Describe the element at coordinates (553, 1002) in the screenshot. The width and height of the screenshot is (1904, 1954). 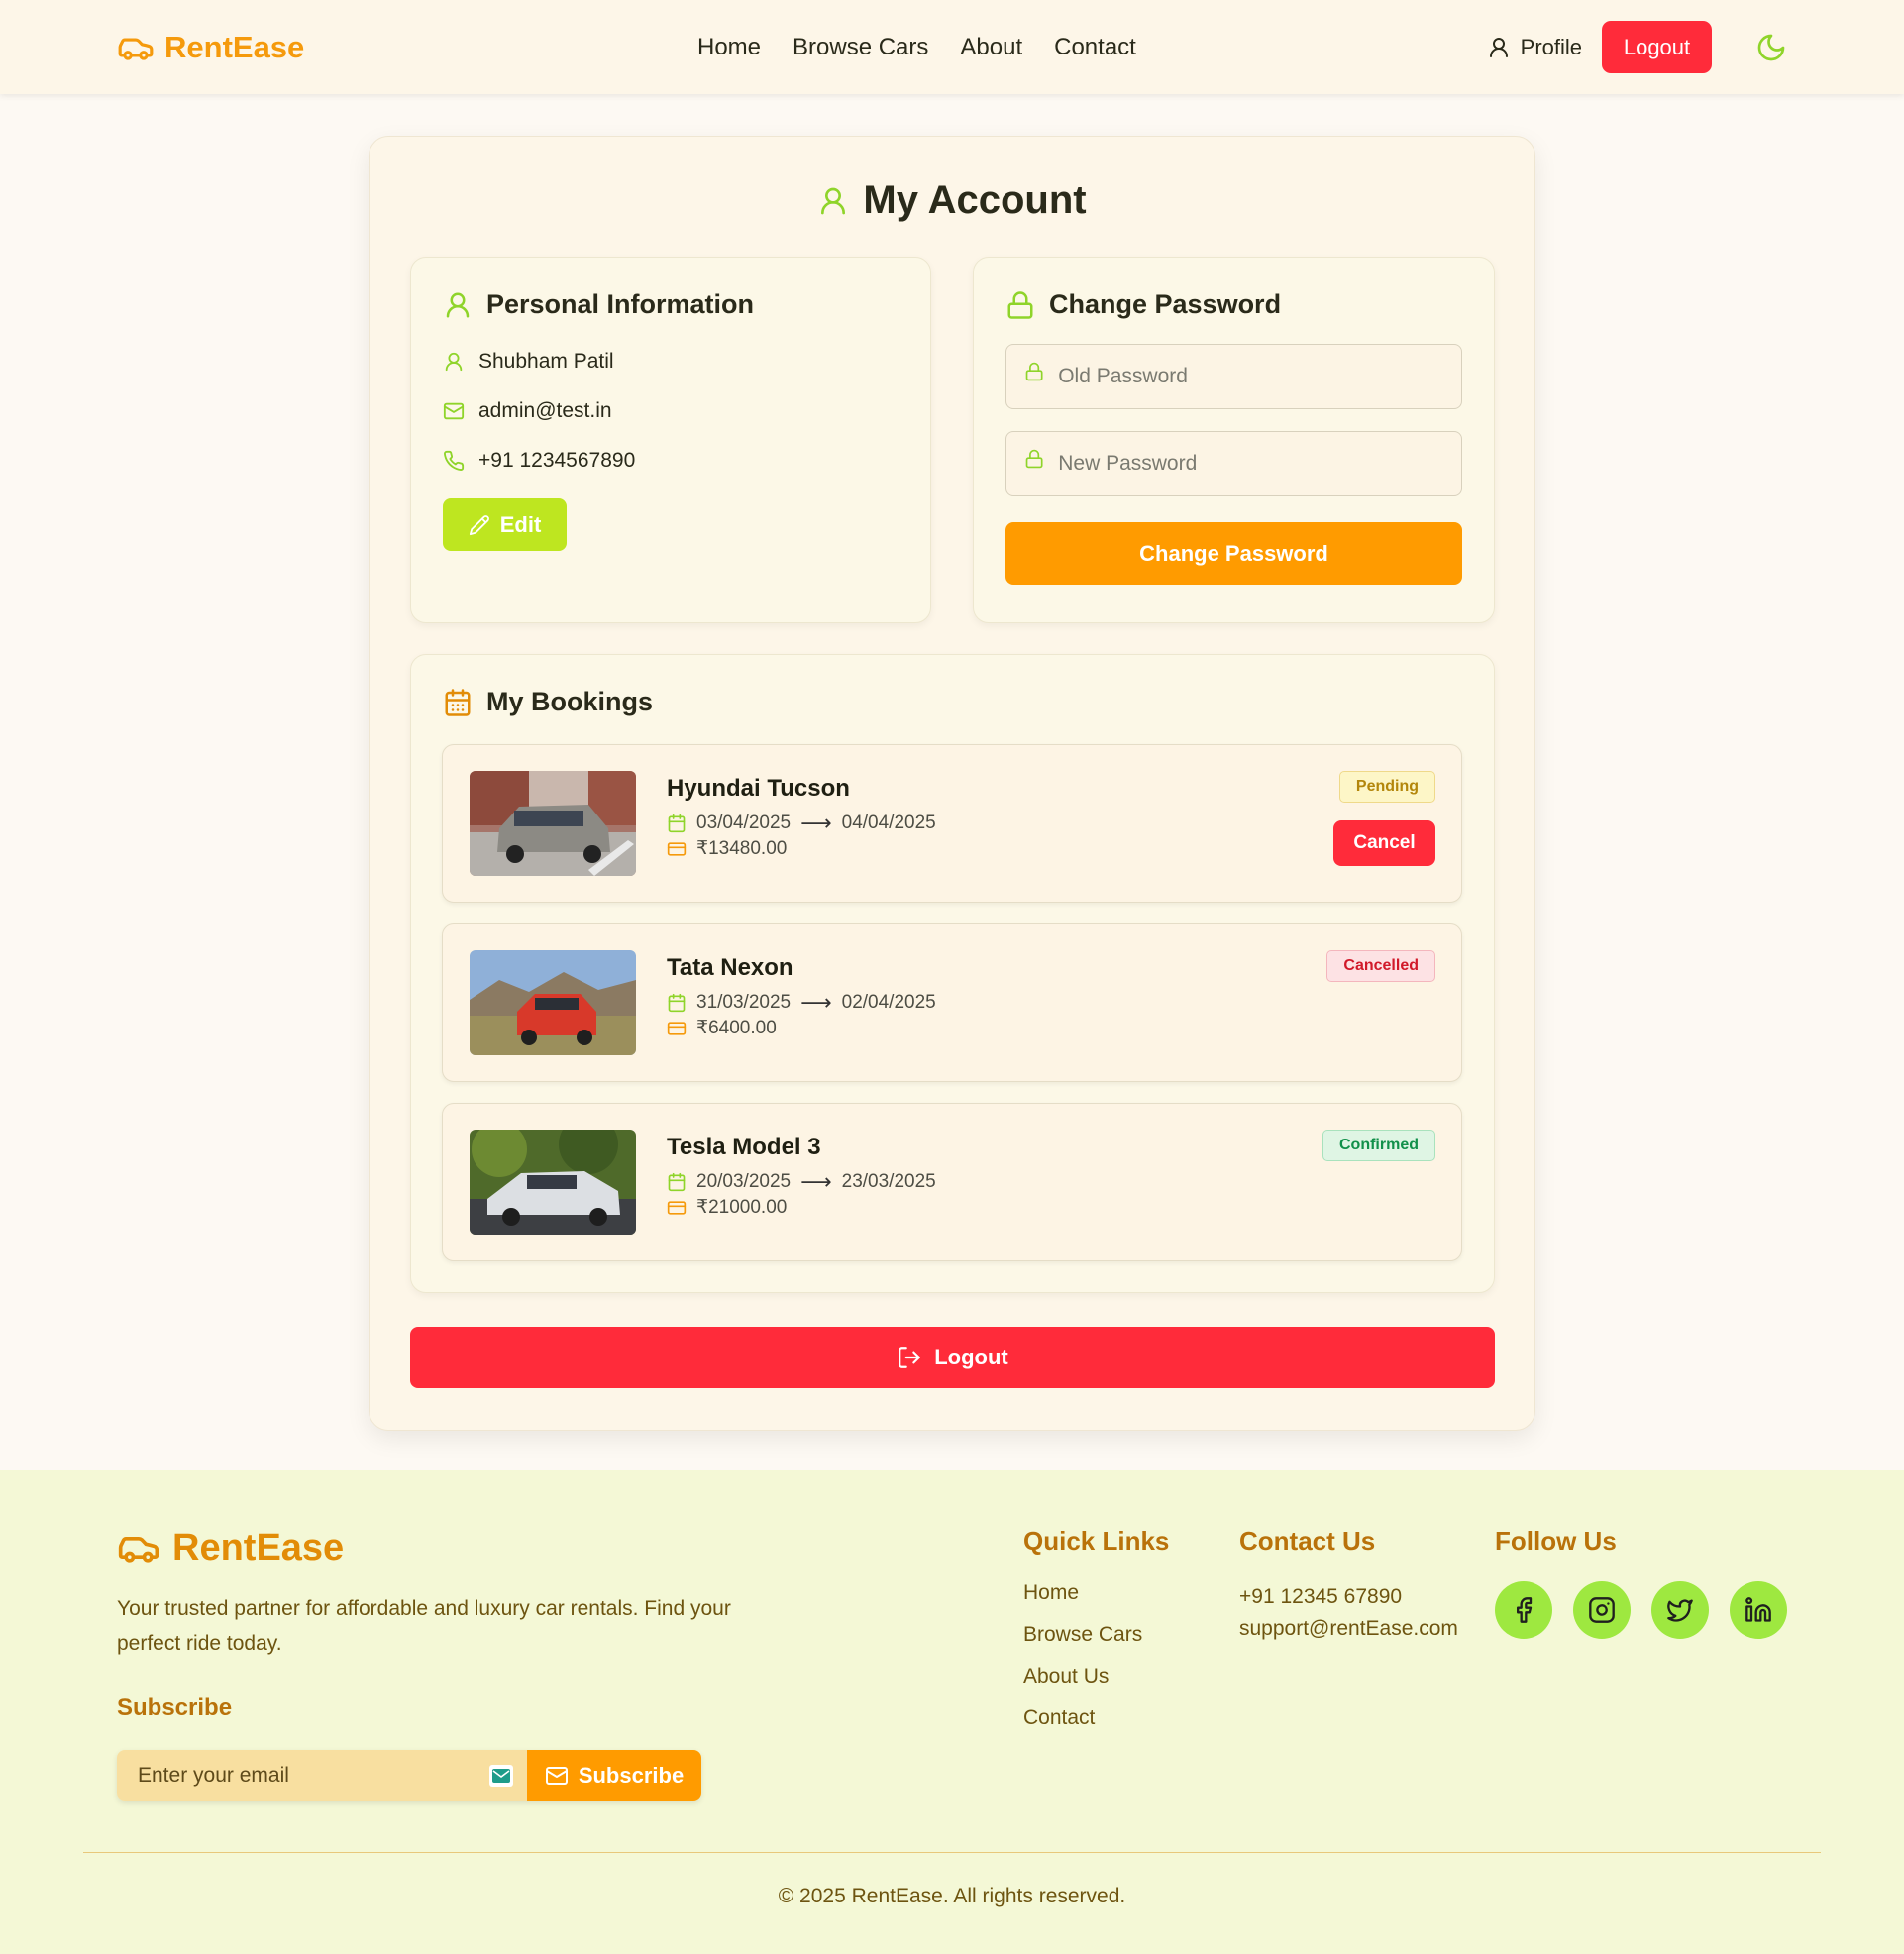
I see `car-photo-image` at that location.